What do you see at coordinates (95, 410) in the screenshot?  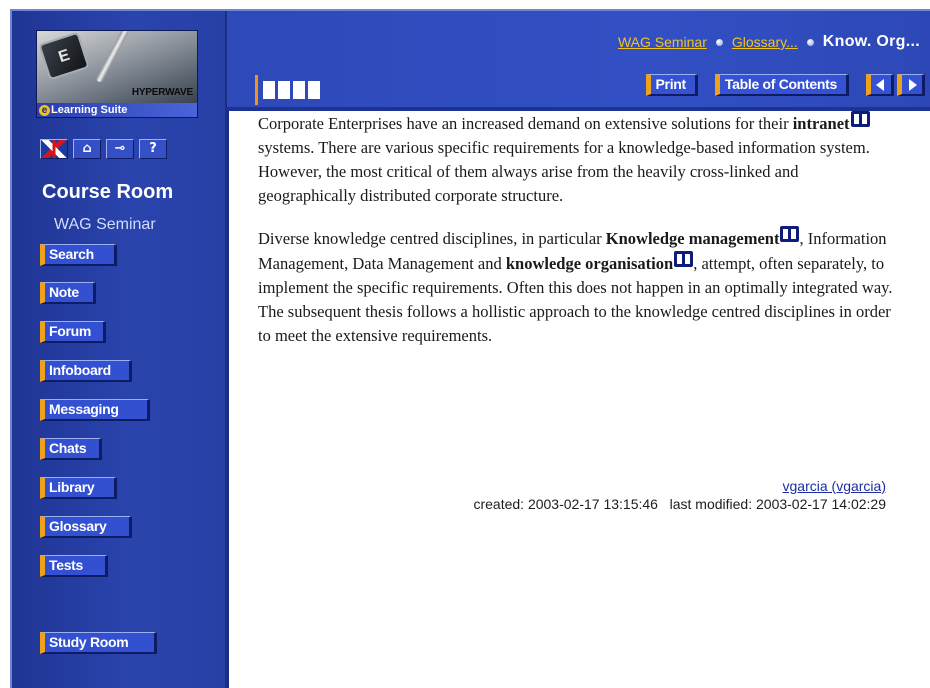 I see `nav-messaging-button: Messaging` at bounding box center [95, 410].